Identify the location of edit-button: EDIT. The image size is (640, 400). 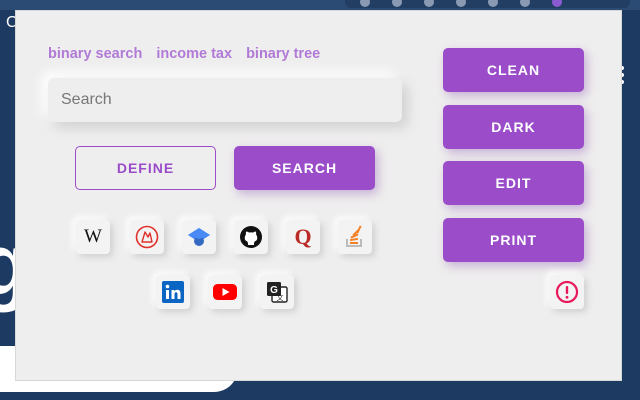
(513, 183).